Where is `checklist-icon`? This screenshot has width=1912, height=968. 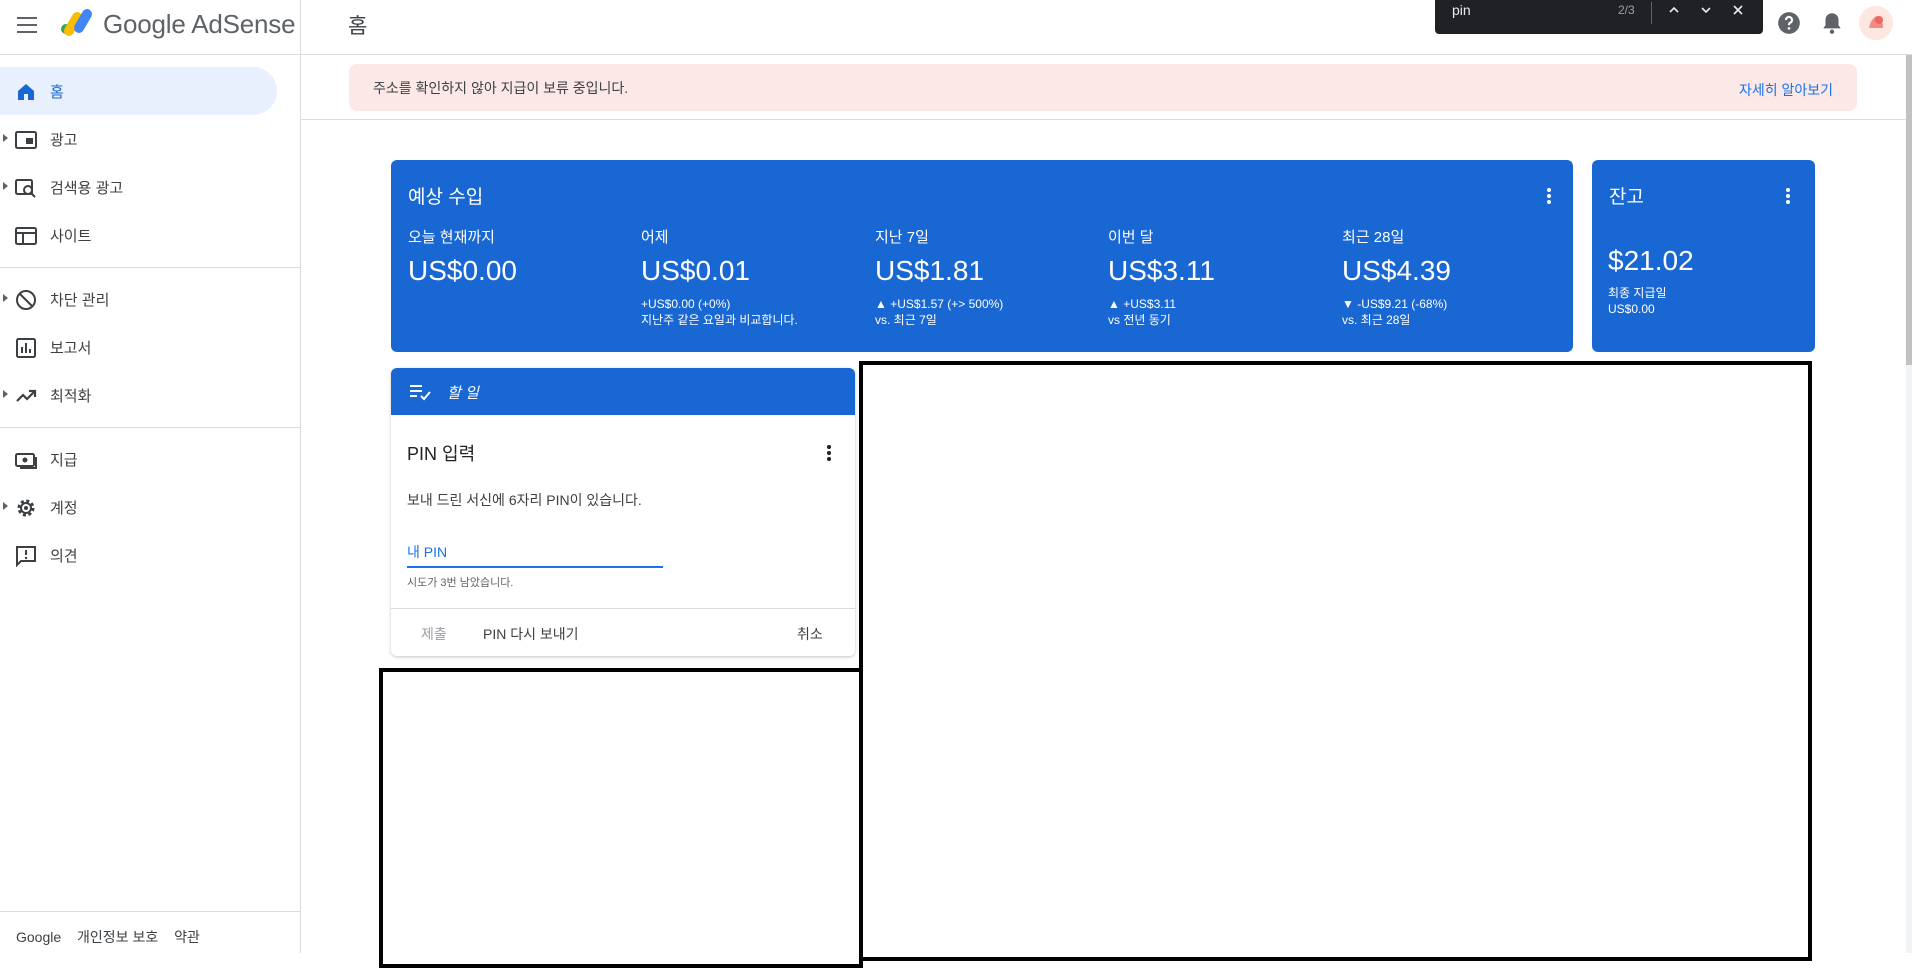
checklist-icon is located at coordinates (420, 393).